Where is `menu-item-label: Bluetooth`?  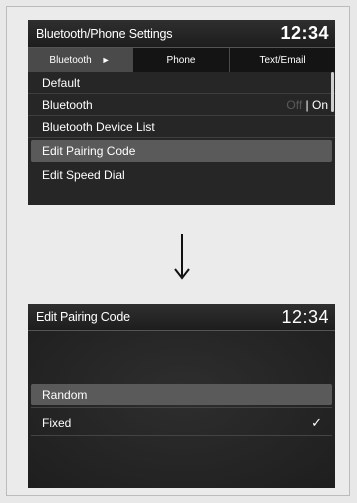
menu-item-label: Bluetooth is located at coordinates (67, 104).